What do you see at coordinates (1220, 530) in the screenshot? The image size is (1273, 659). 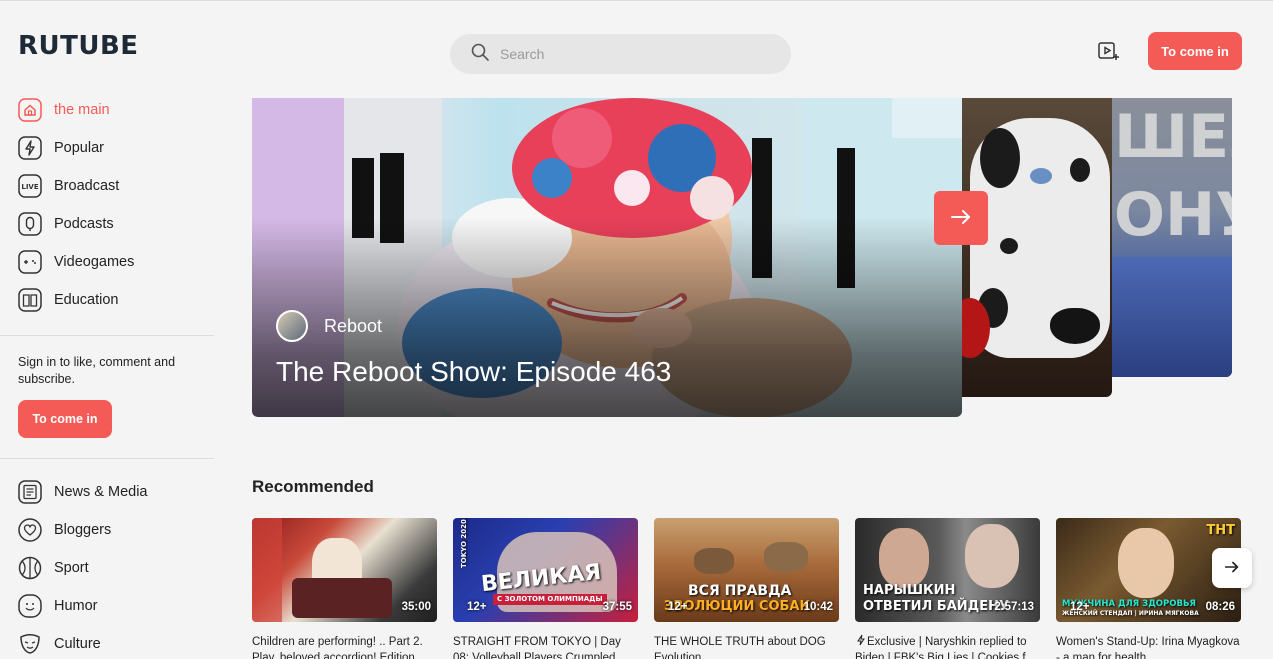 I see `channel-brand-logo: ТНТ` at bounding box center [1220, 530].